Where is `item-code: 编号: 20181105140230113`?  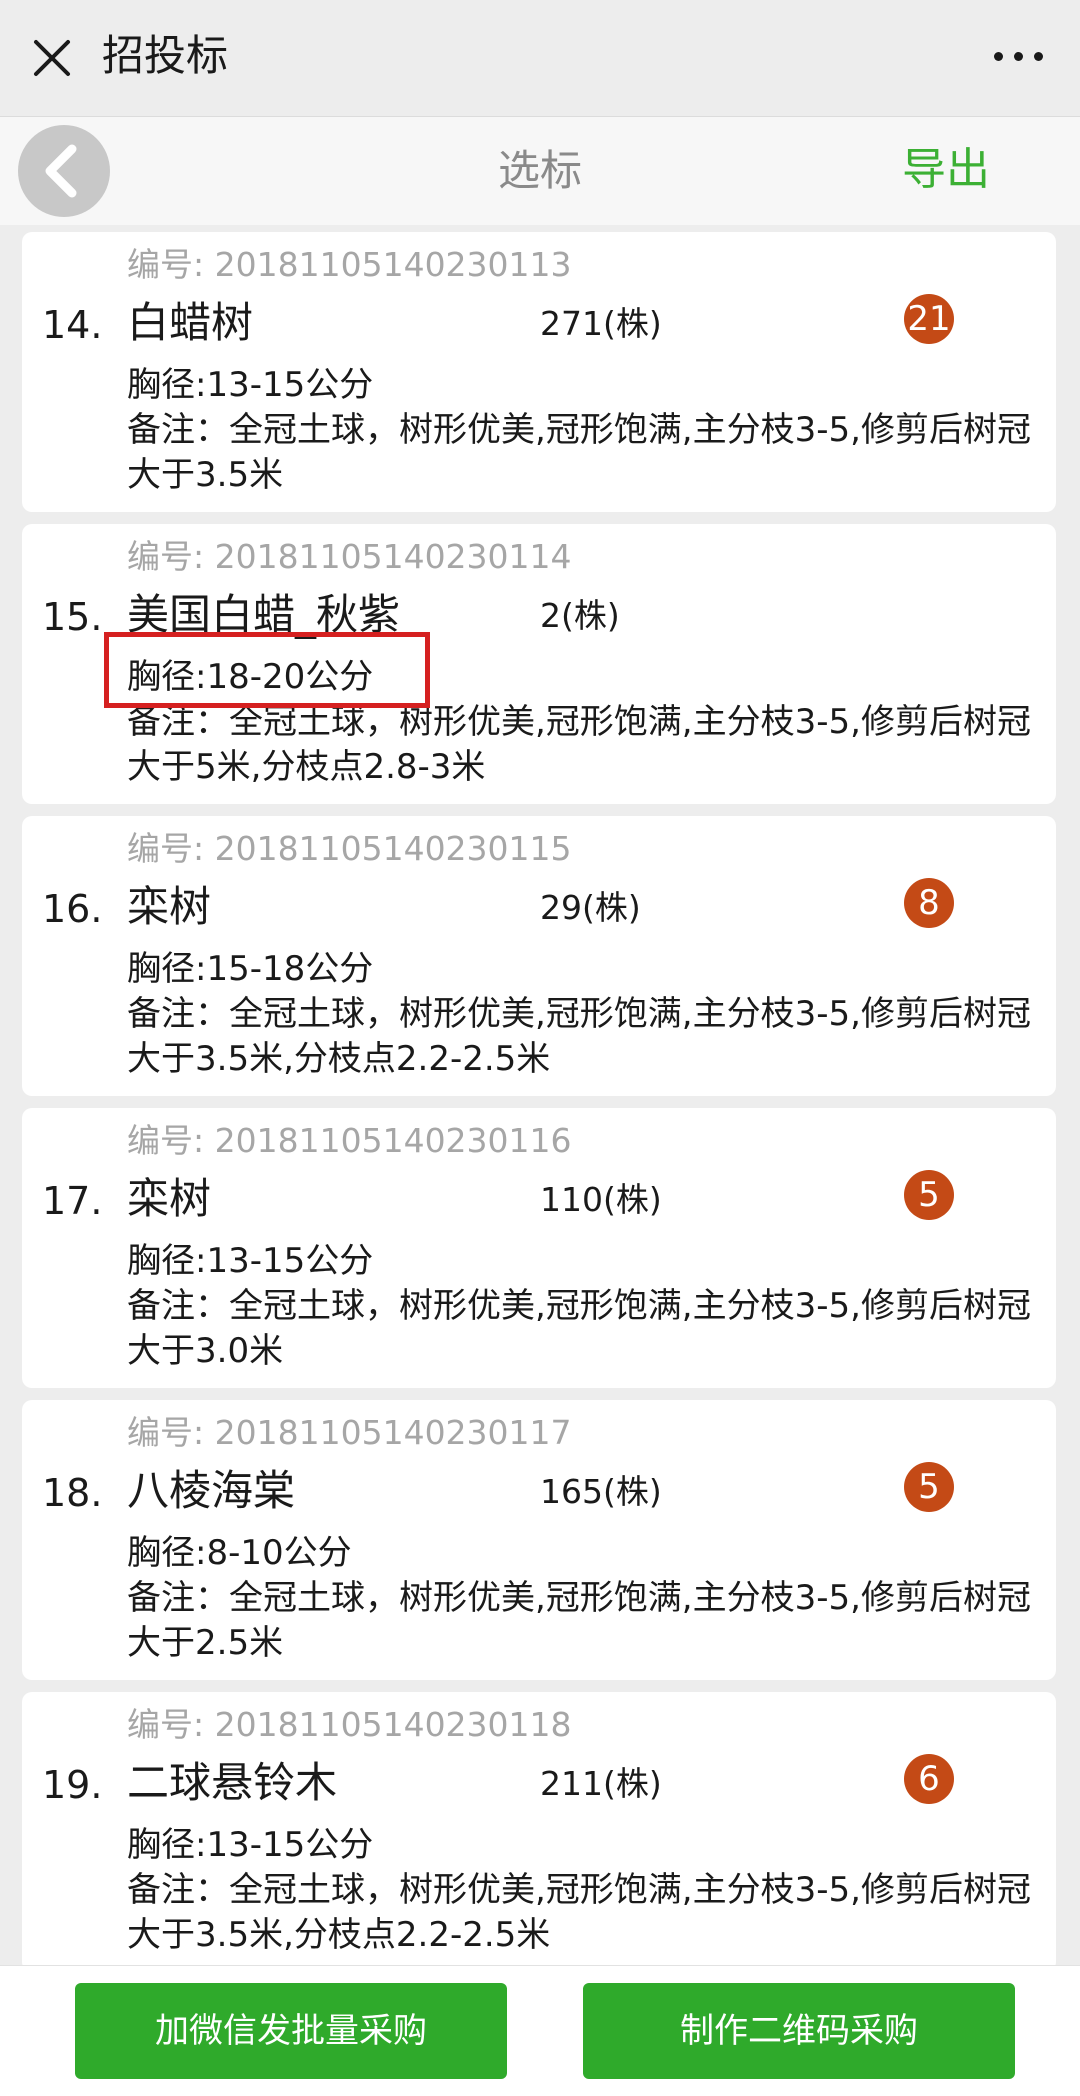 item-code: 编号: 20181105140230113 is located at coordinates (349, 264).